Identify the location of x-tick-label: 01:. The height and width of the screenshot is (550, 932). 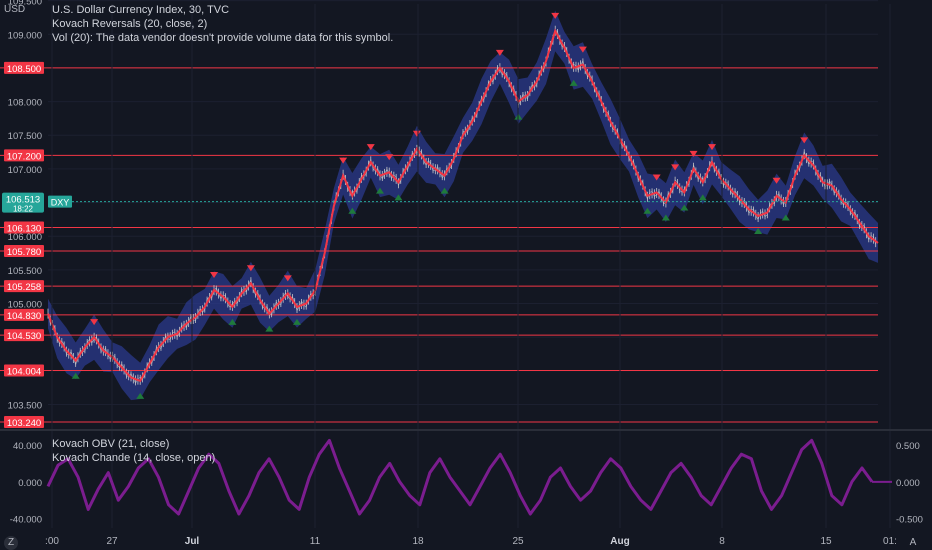
(890, 541).